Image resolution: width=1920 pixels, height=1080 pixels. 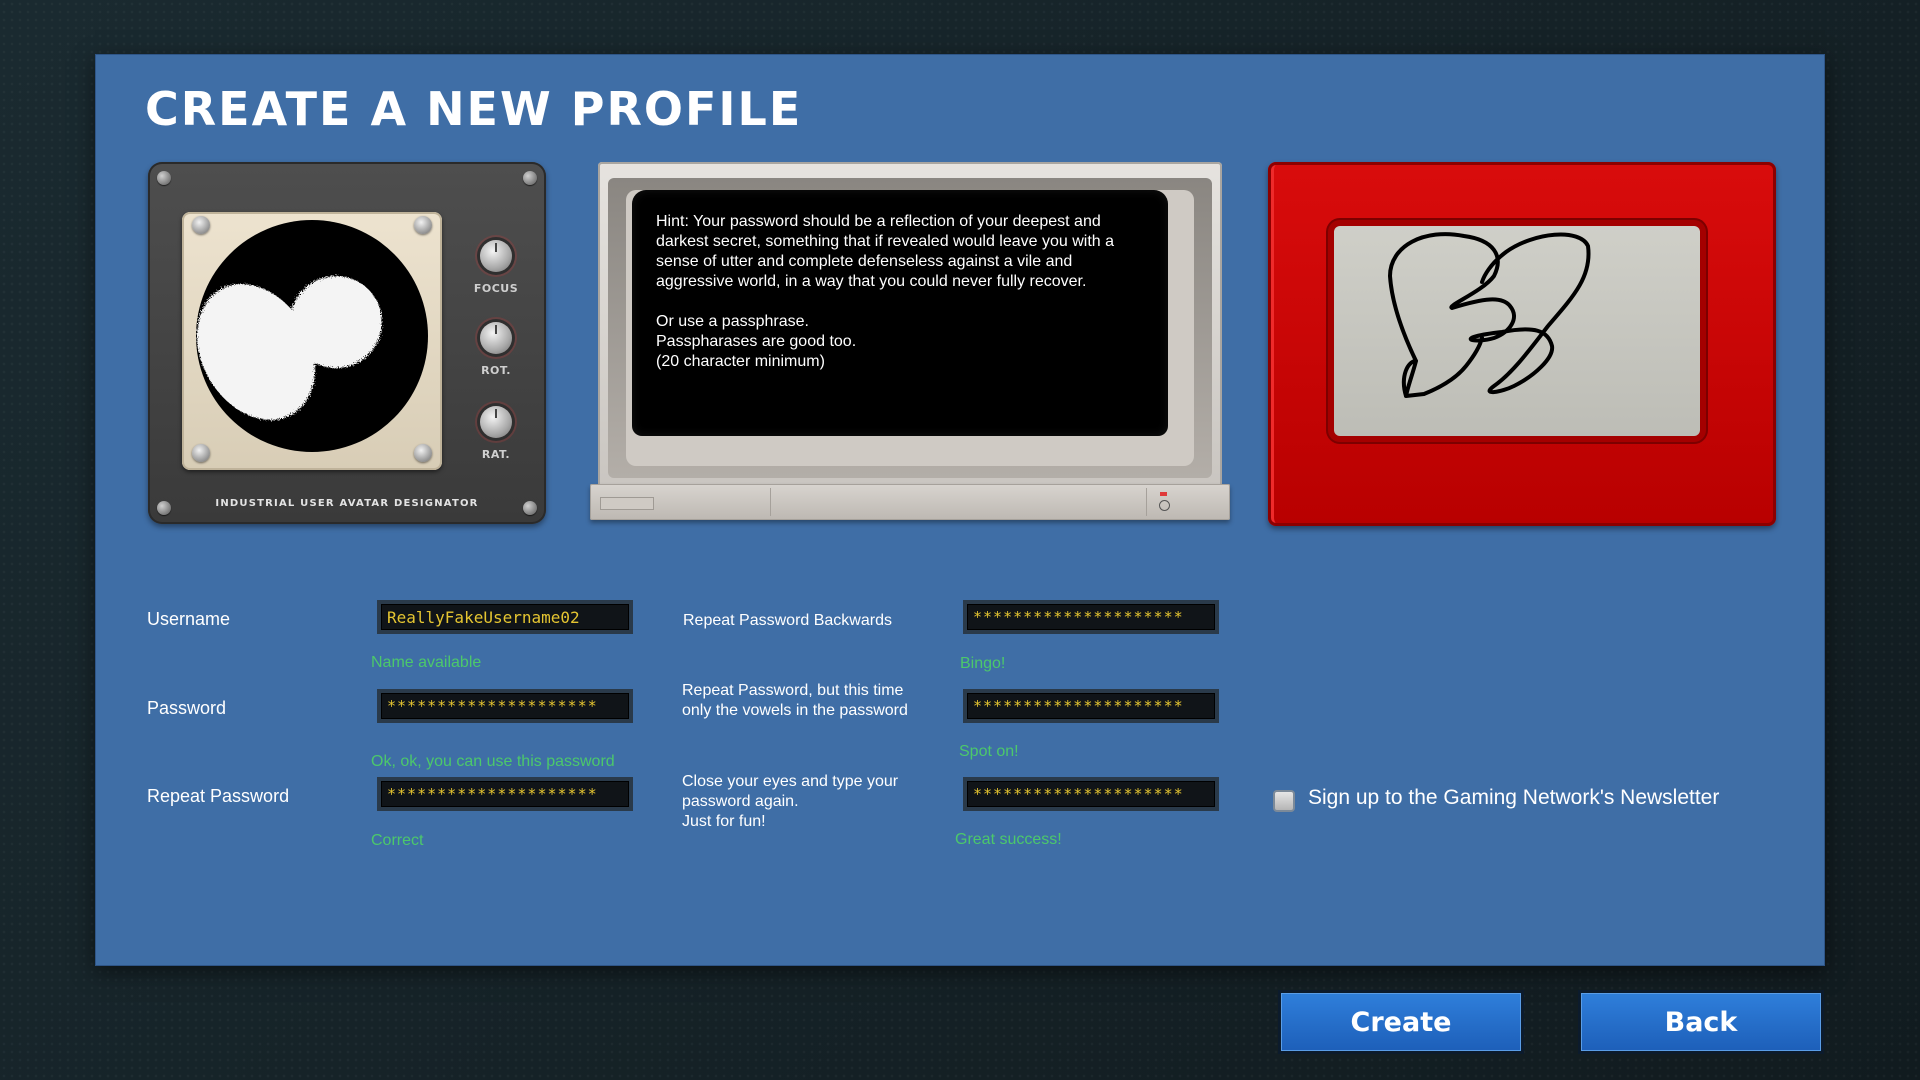 I want to click on password-label: Password, so click(x=187, y=708).